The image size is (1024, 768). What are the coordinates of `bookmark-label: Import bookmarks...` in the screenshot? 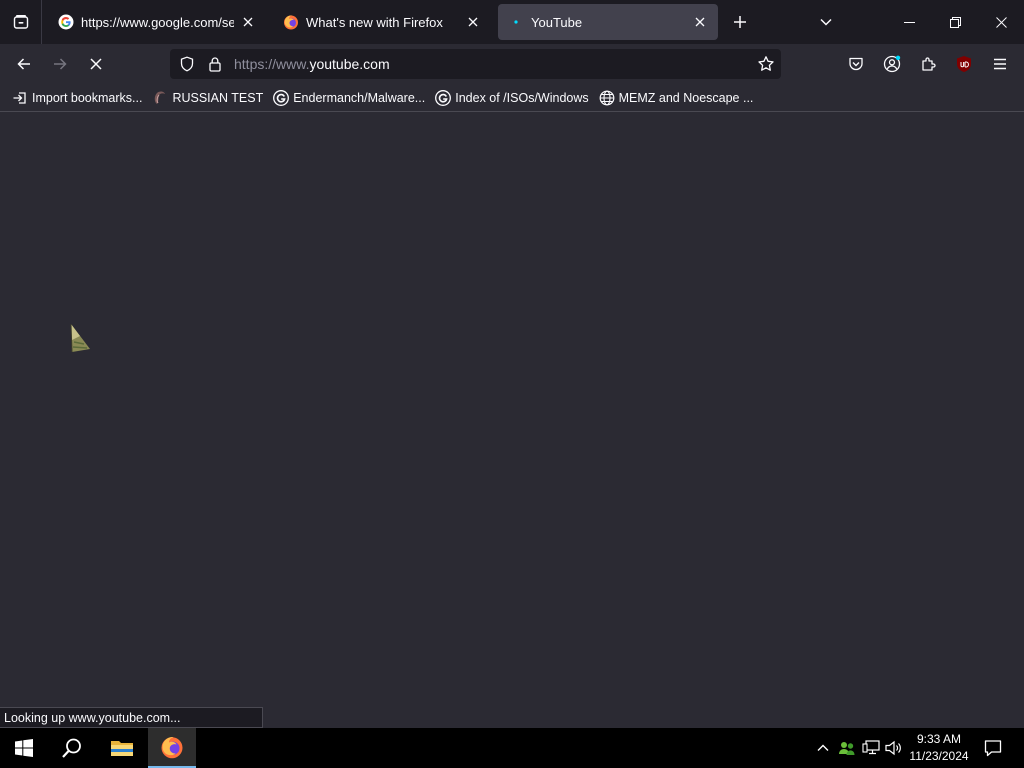 It's located at (87, 97).